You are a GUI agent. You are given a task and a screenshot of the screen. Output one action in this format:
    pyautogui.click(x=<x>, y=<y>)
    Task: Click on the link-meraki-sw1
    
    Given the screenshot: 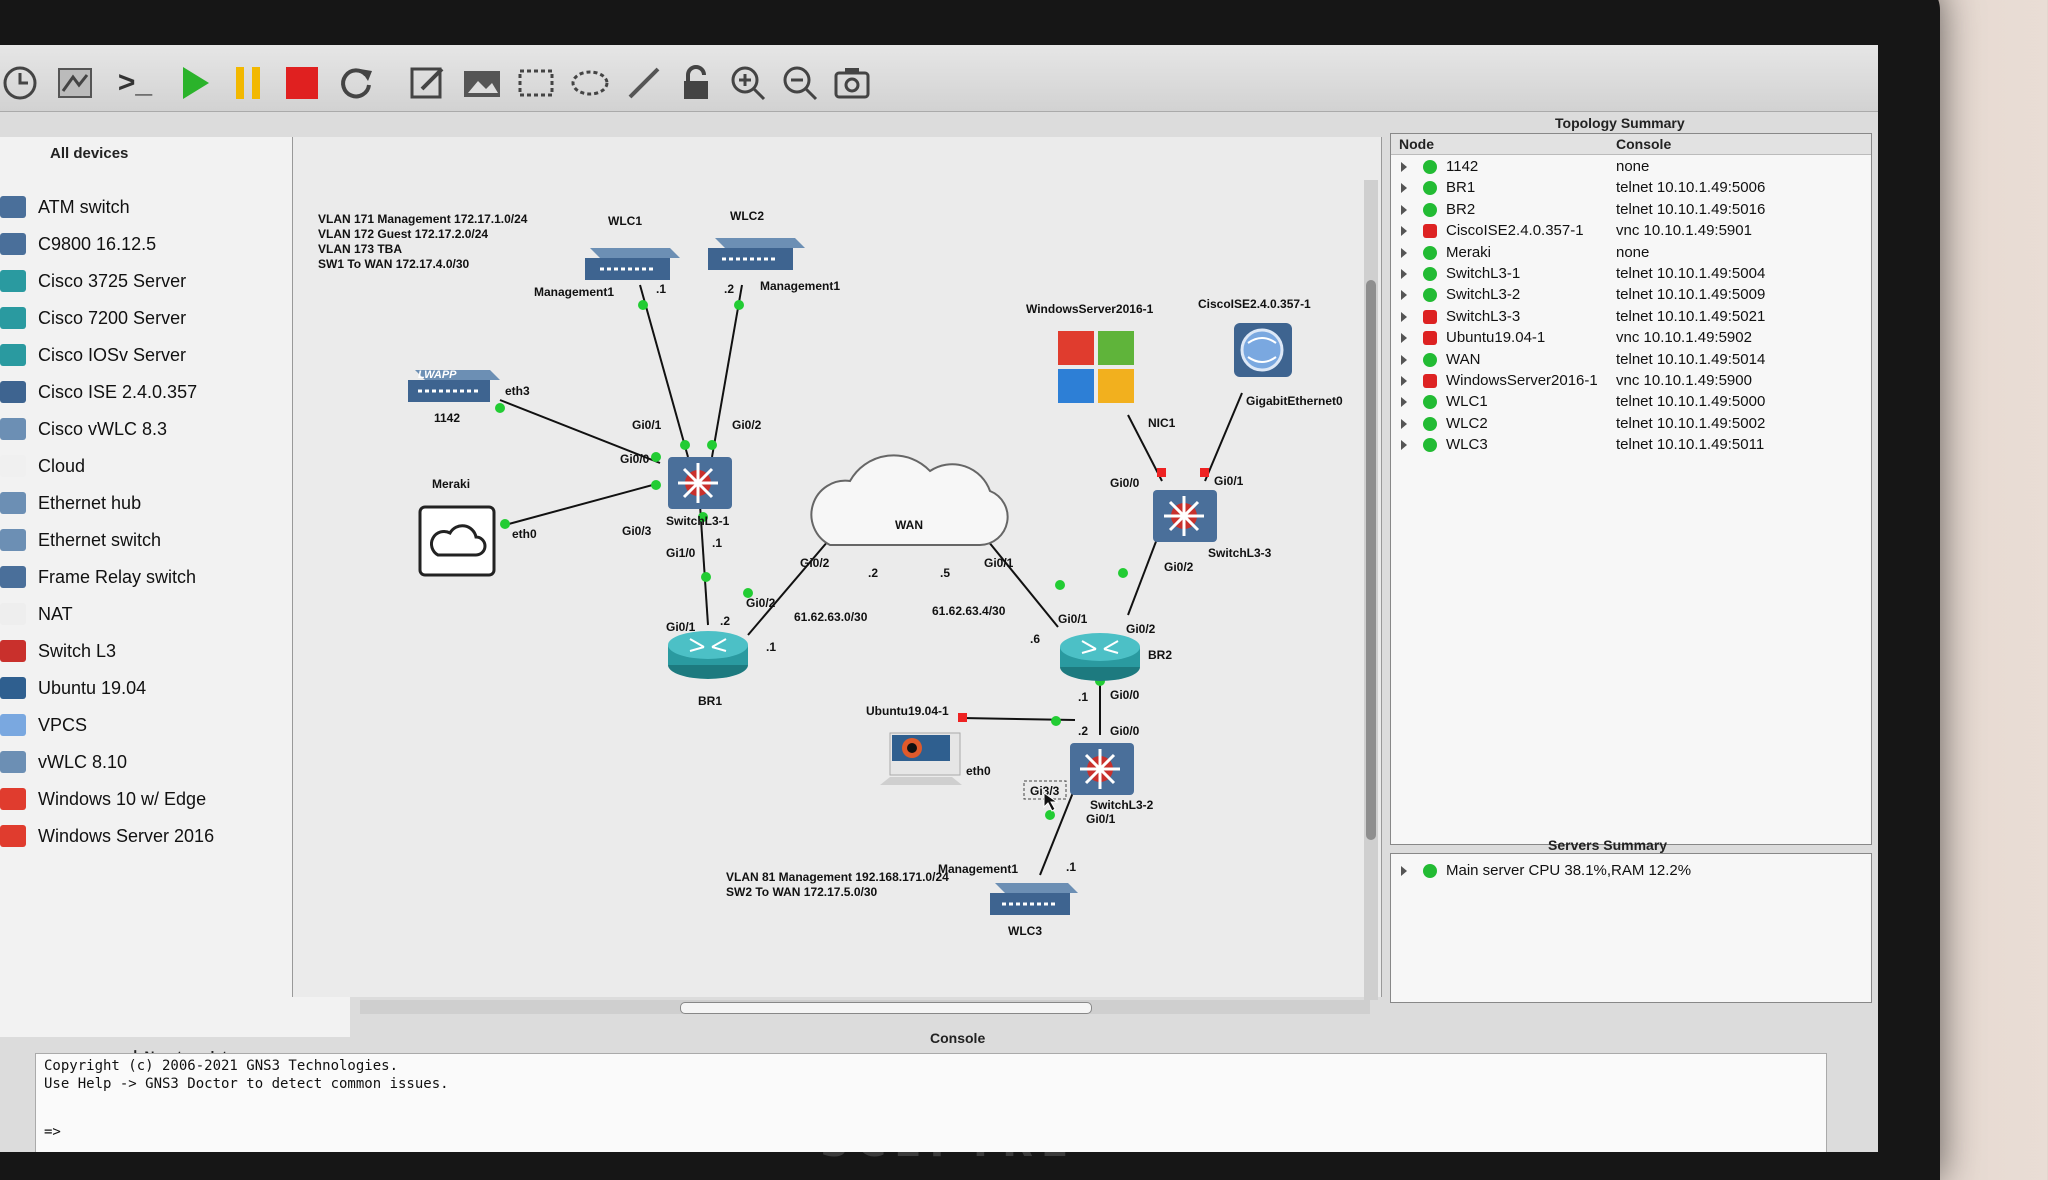 What is the action you would take?
    pyautogui.click(x=582, y=504)
    